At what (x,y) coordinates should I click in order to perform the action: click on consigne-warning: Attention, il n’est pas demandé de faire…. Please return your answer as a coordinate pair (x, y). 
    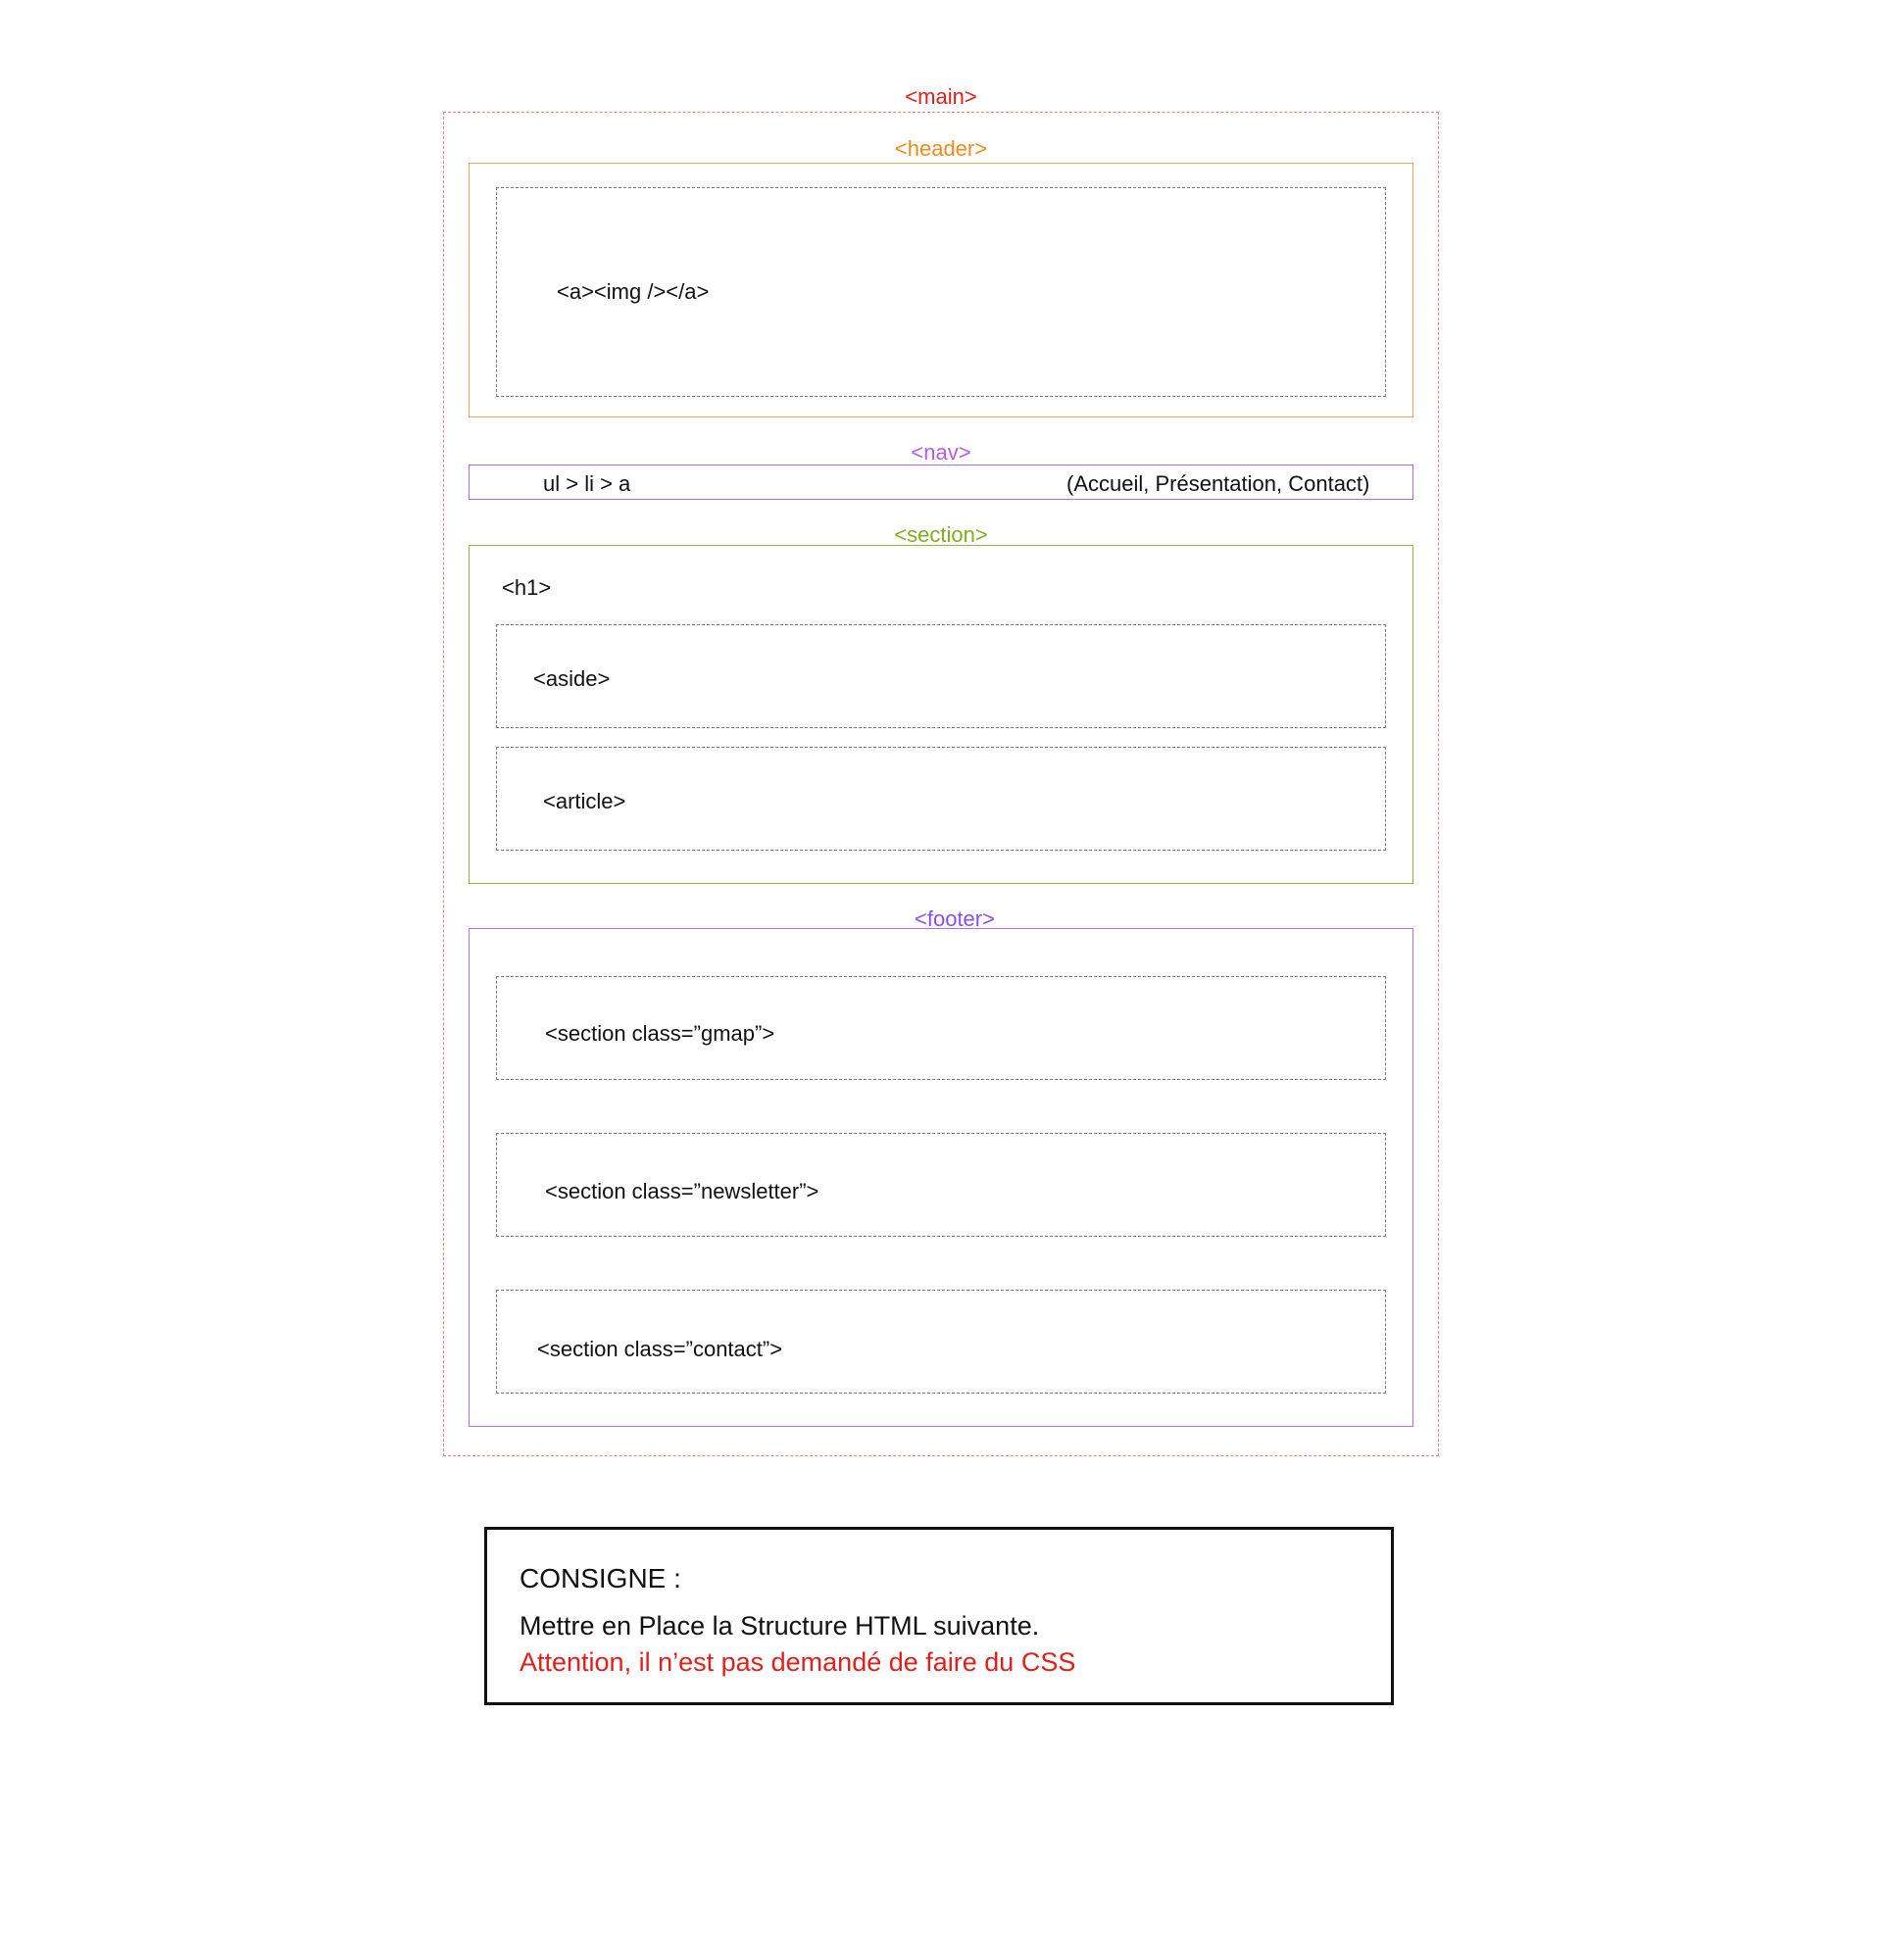
    Looking at the image, I should click on (798, 1662).